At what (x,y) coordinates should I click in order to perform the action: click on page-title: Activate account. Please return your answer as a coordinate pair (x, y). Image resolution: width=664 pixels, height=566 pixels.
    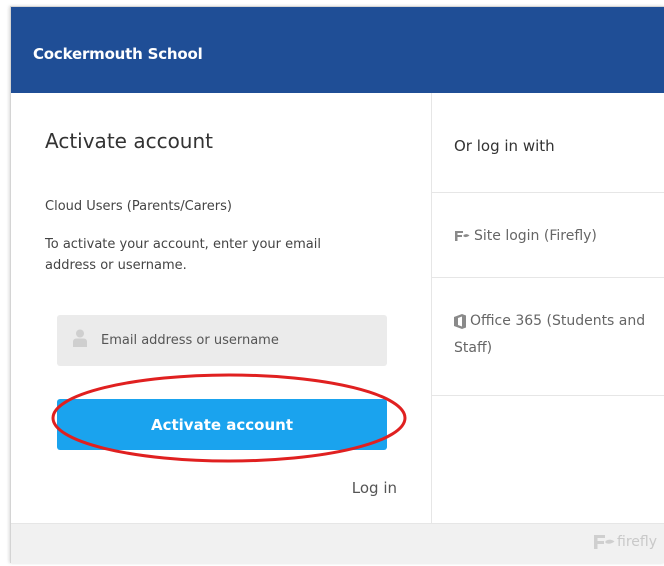
    Looking at the image, I should click on (129, 141).